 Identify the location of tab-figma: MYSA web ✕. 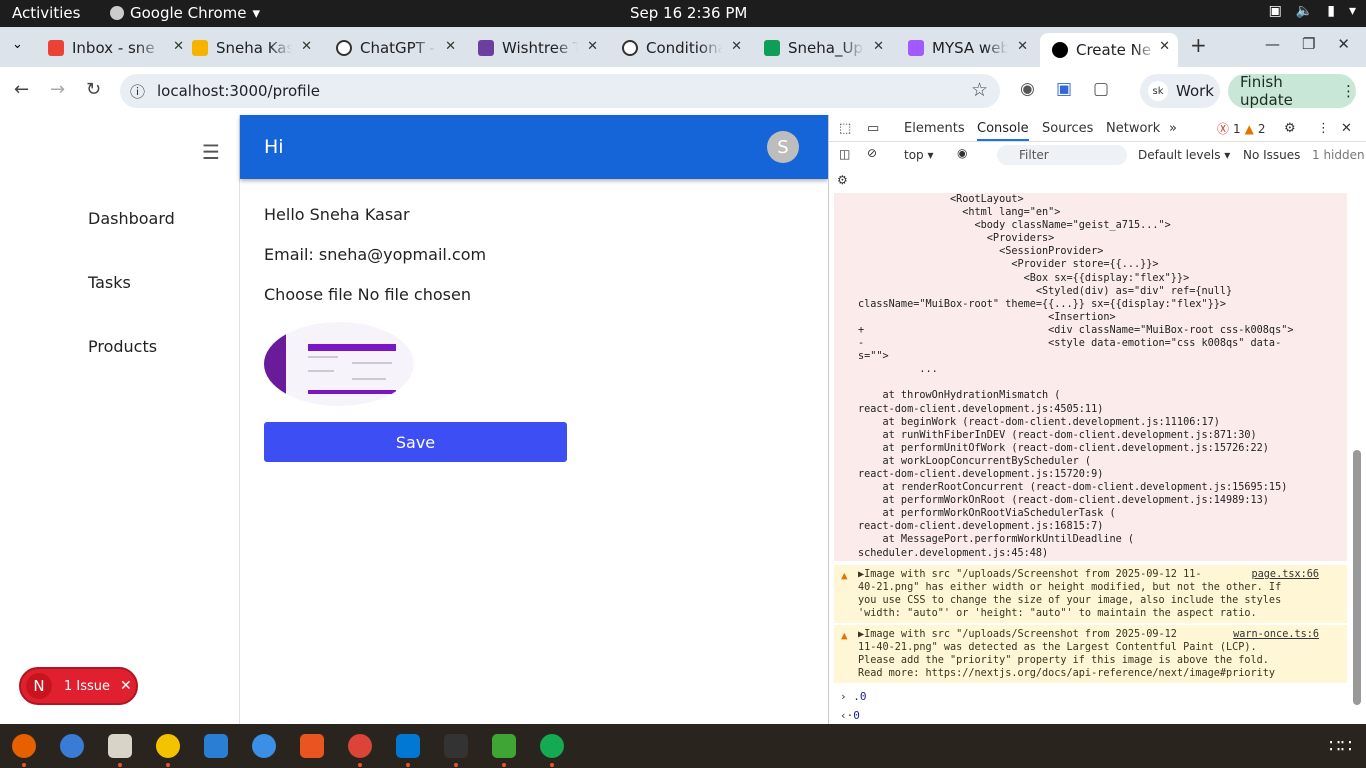
(968, 48).